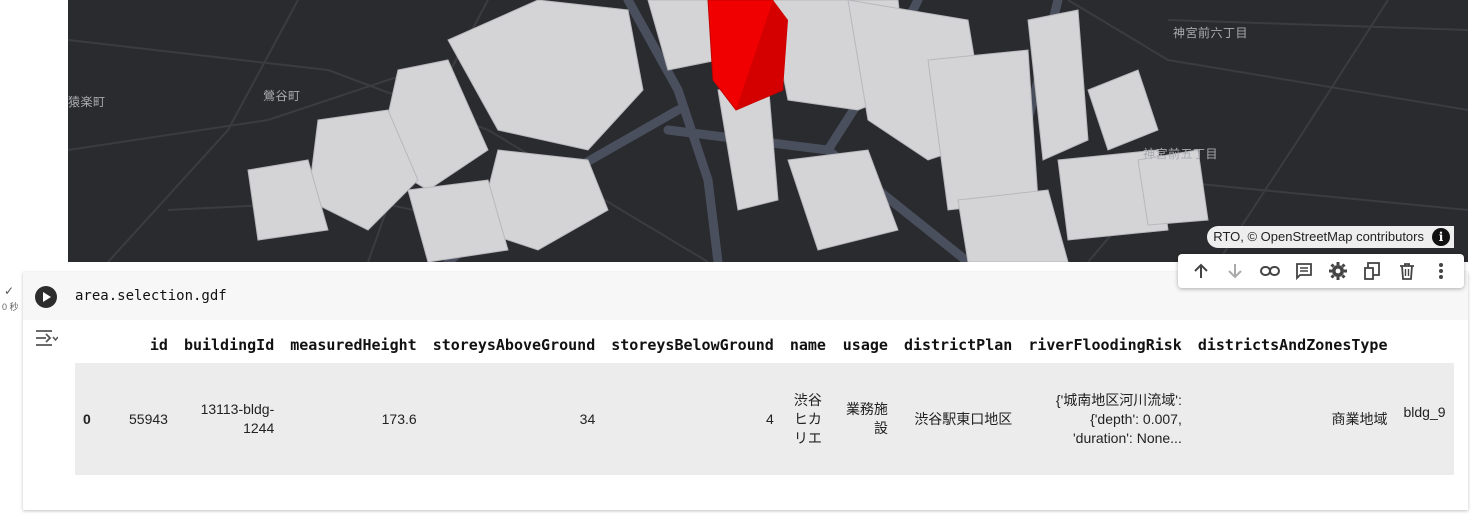  I want to click on more-vert-icon, so click(1441, 271).